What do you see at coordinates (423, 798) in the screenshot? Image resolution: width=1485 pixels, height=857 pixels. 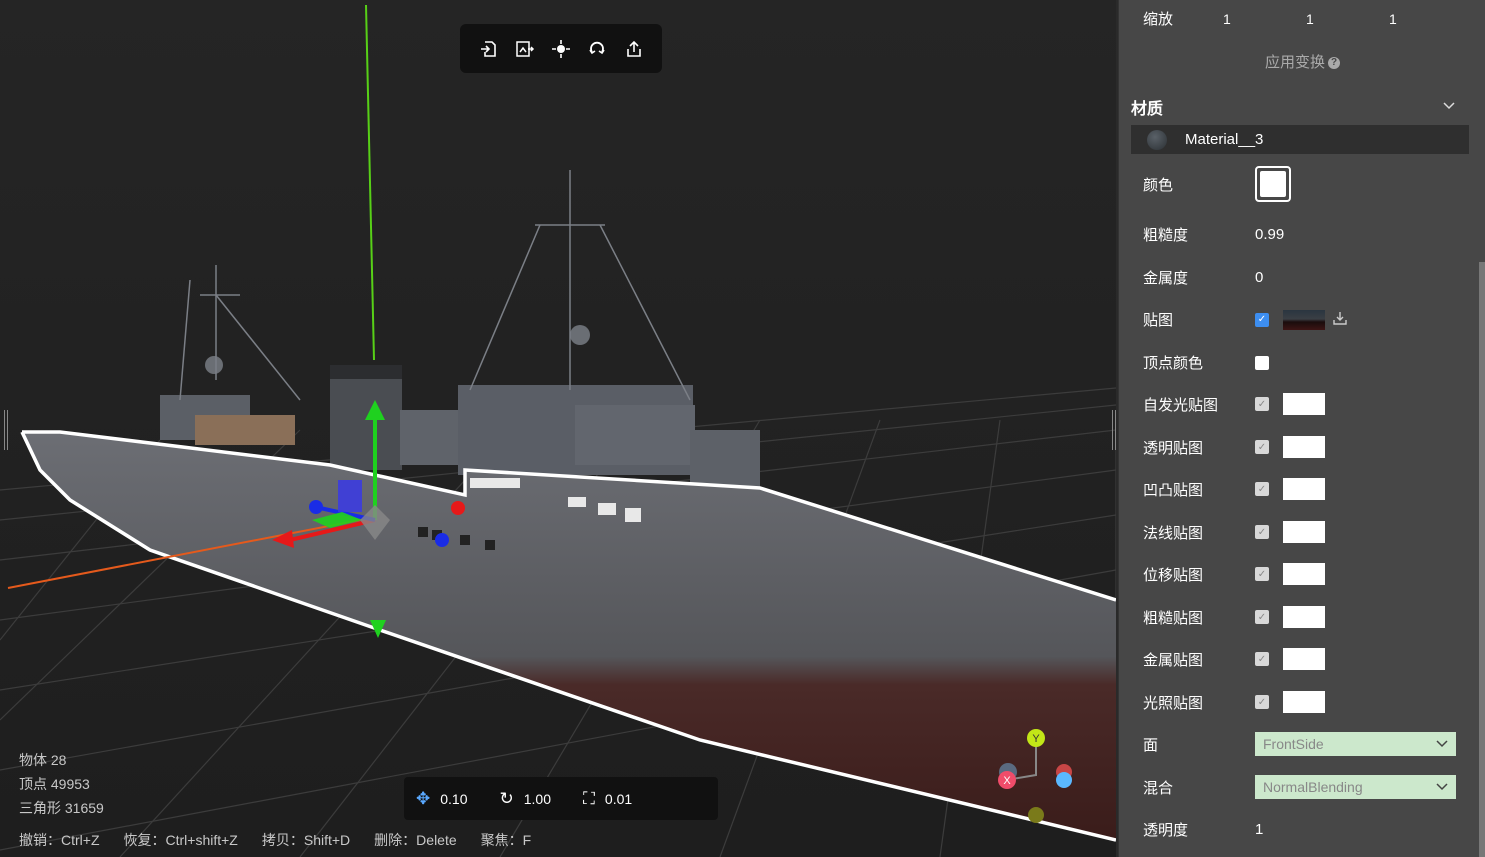 I see `move-icon: ✥` at bounding box center [423, 798].